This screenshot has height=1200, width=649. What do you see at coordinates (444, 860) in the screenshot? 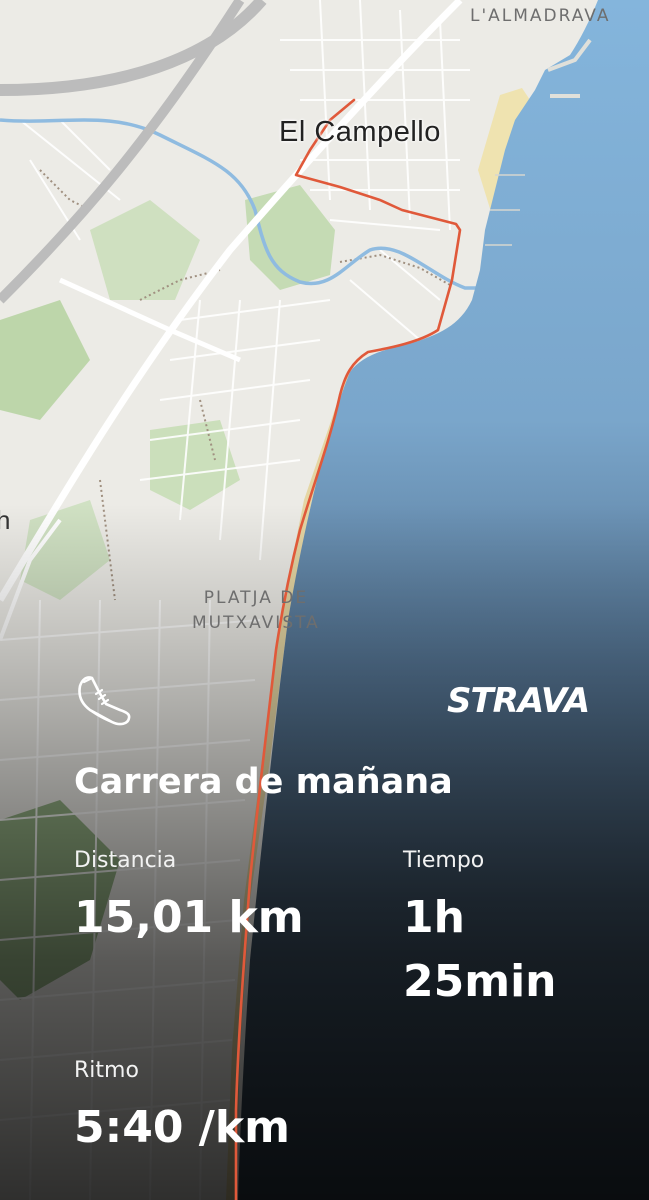
I see `time-label: Tiempo` at bounding box center [444, 860].